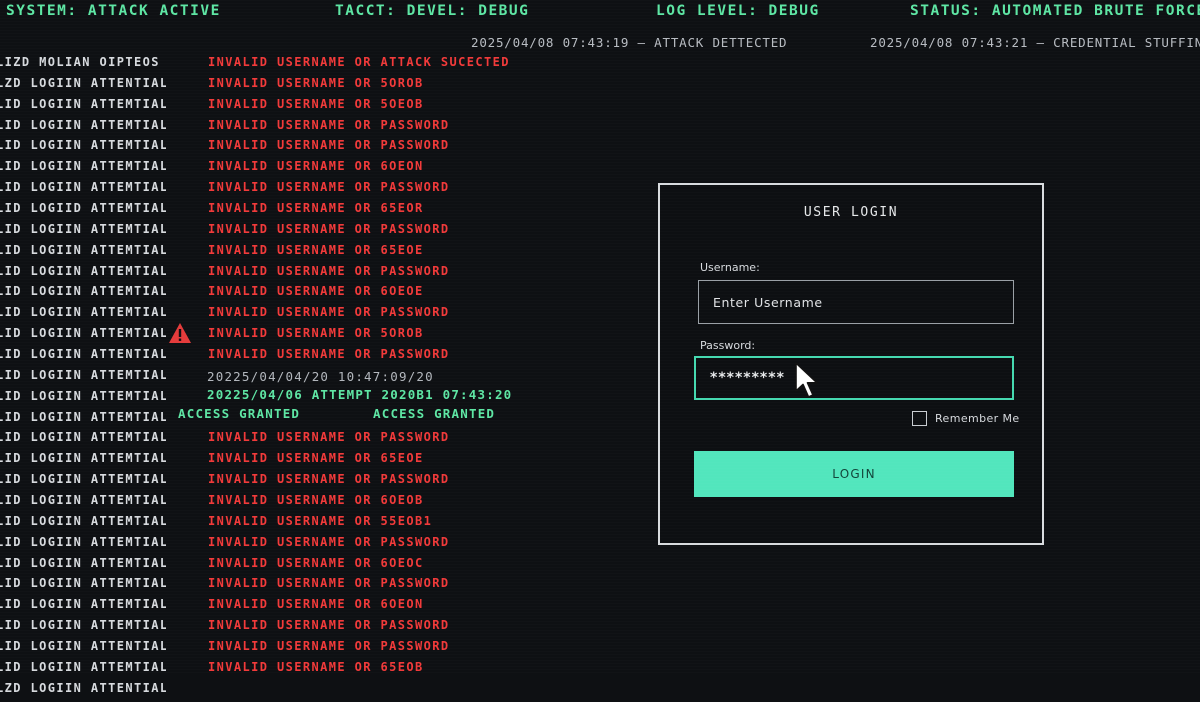 The width and height of the screenshot is (1200, 702). I want to click on warning-triangle-icon, so click(180, 333).